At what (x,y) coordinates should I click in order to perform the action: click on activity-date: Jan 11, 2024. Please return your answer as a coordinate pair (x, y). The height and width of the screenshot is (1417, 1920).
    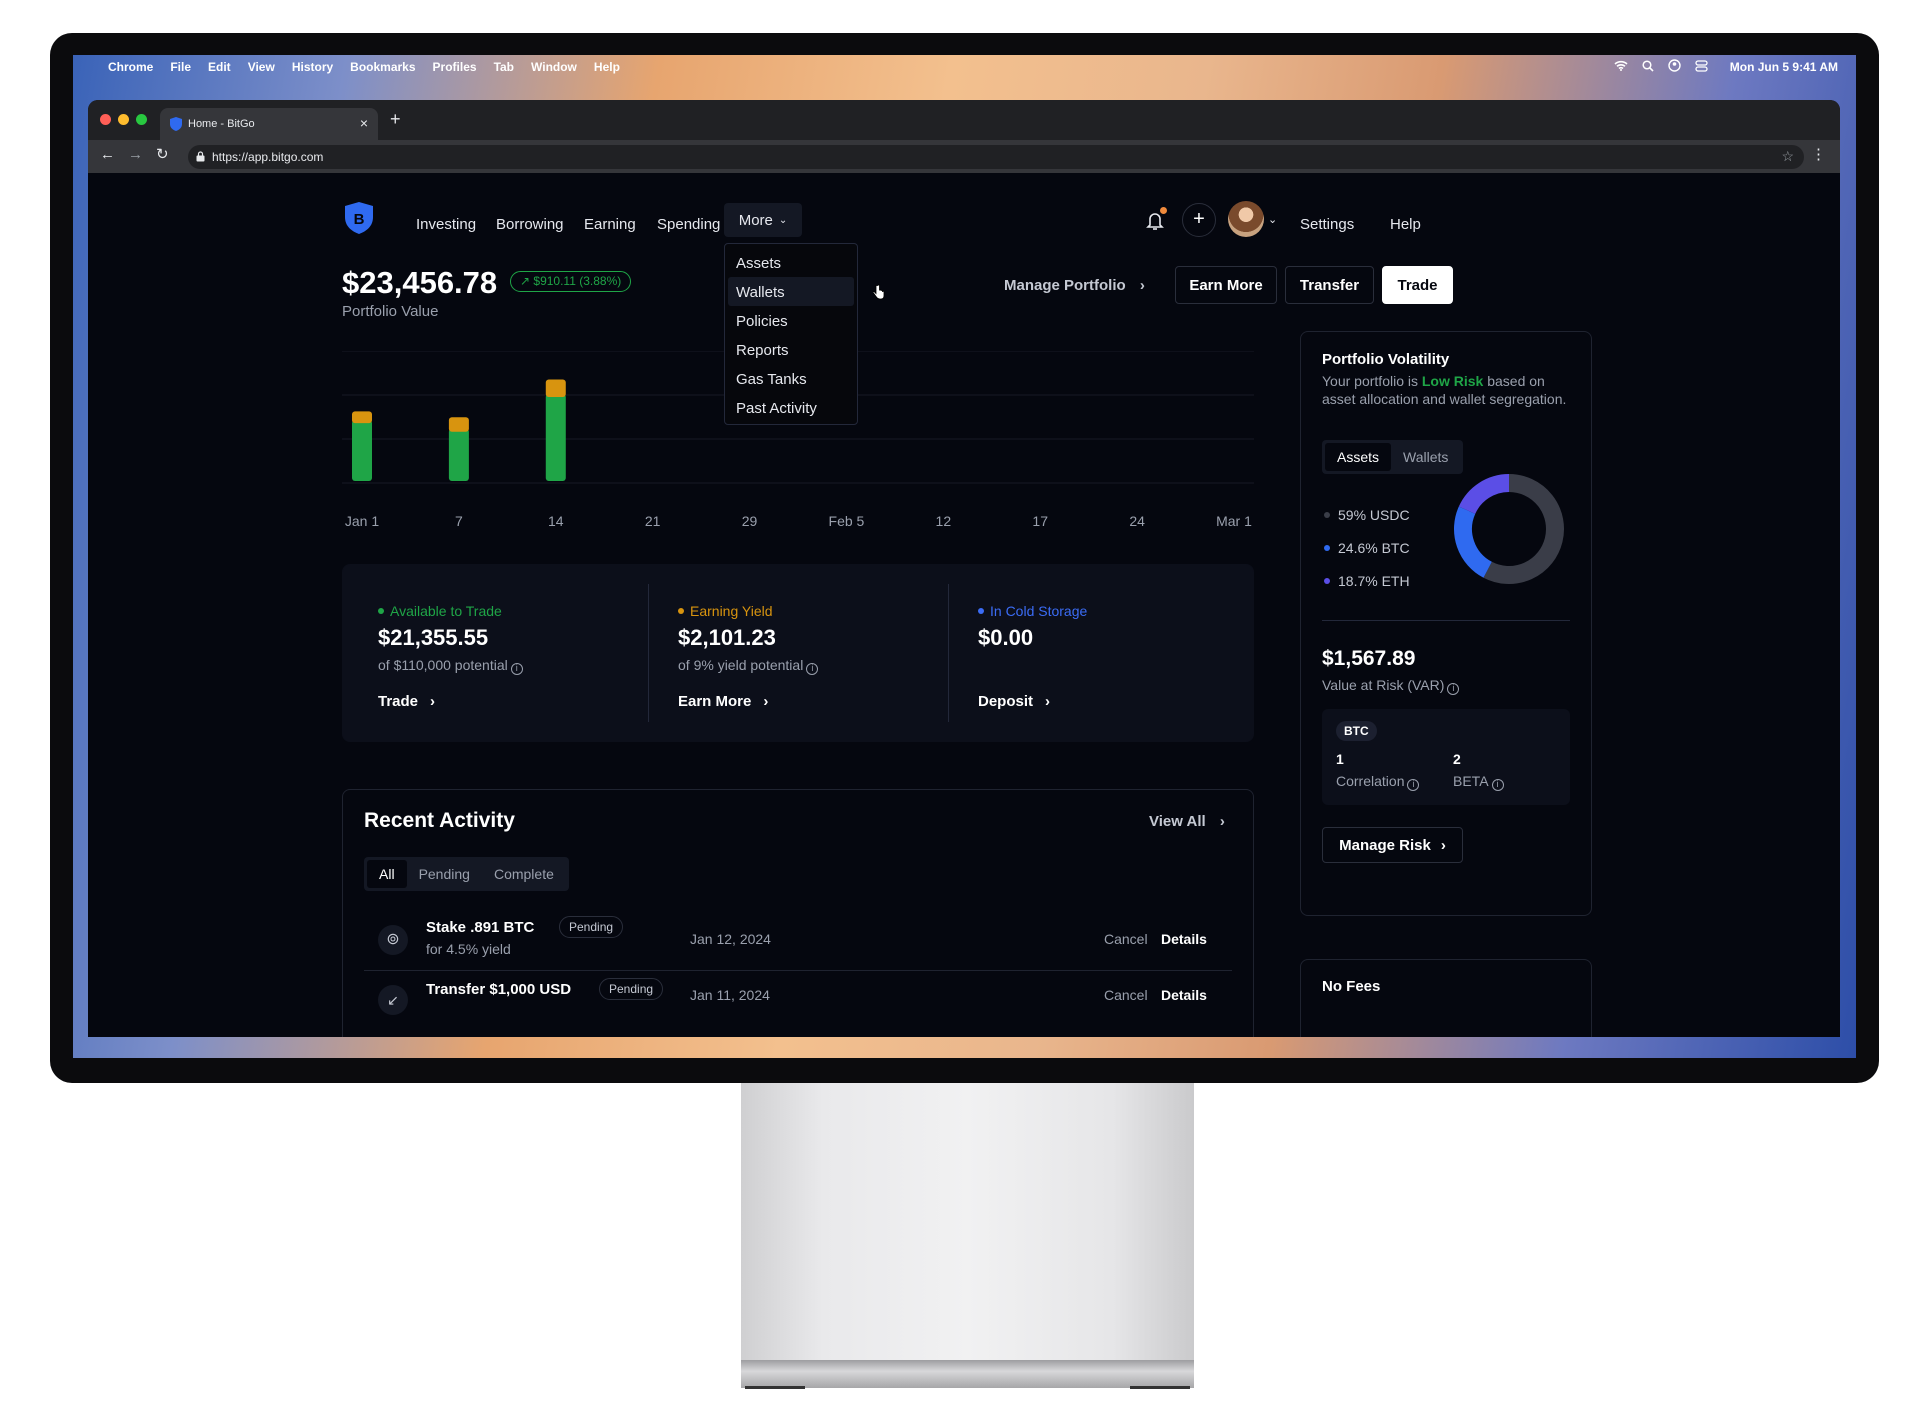
    Looking at the image, I should click on (730, 995).